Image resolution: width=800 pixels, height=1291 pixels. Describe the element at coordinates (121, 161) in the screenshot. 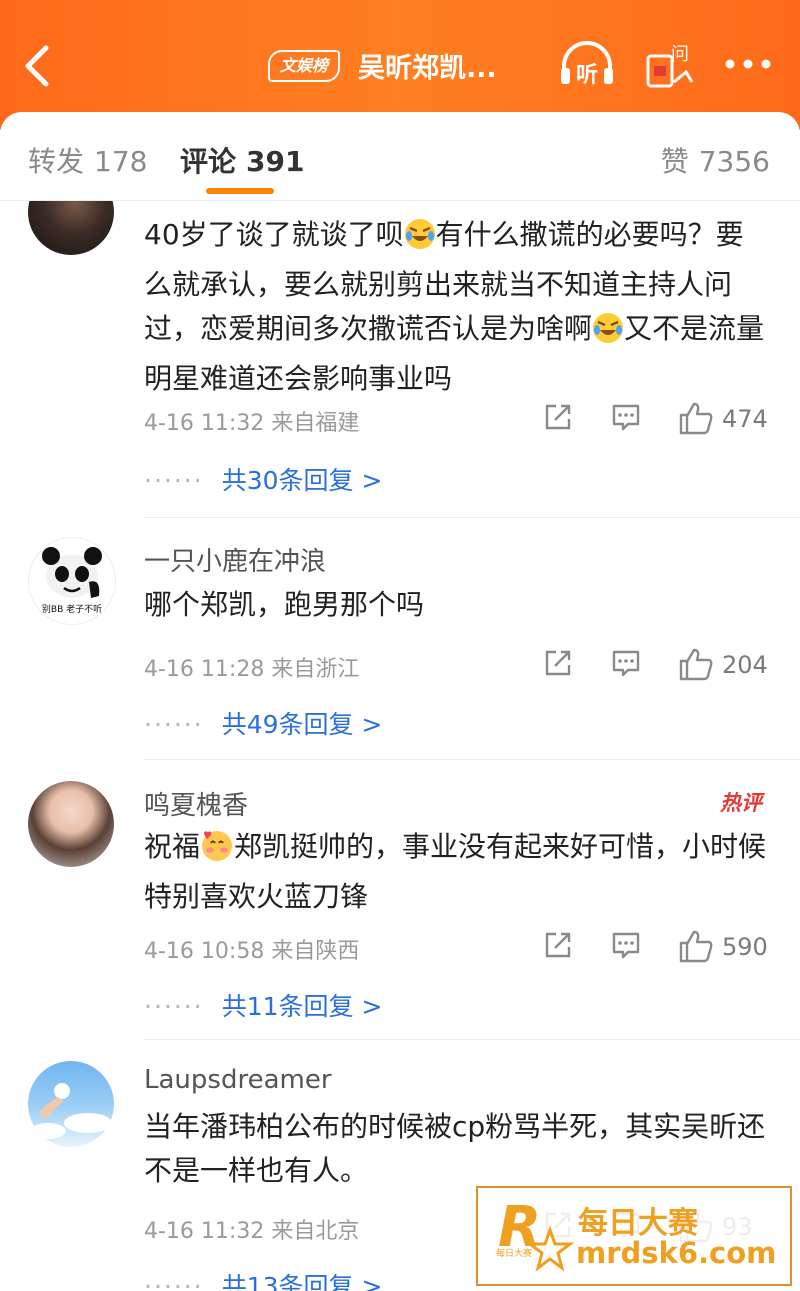

I see `tab-forward-count: 178` at that location.